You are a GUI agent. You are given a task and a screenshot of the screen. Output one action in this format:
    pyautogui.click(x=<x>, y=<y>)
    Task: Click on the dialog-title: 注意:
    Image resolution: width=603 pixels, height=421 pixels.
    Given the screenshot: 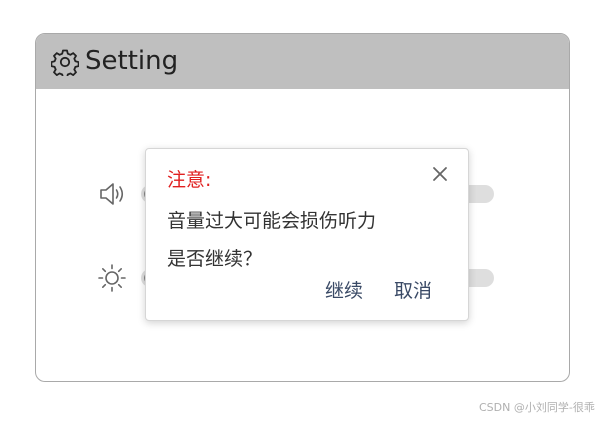 What is the action you would take?
    pyautogui.click(x=189, y=180)
    